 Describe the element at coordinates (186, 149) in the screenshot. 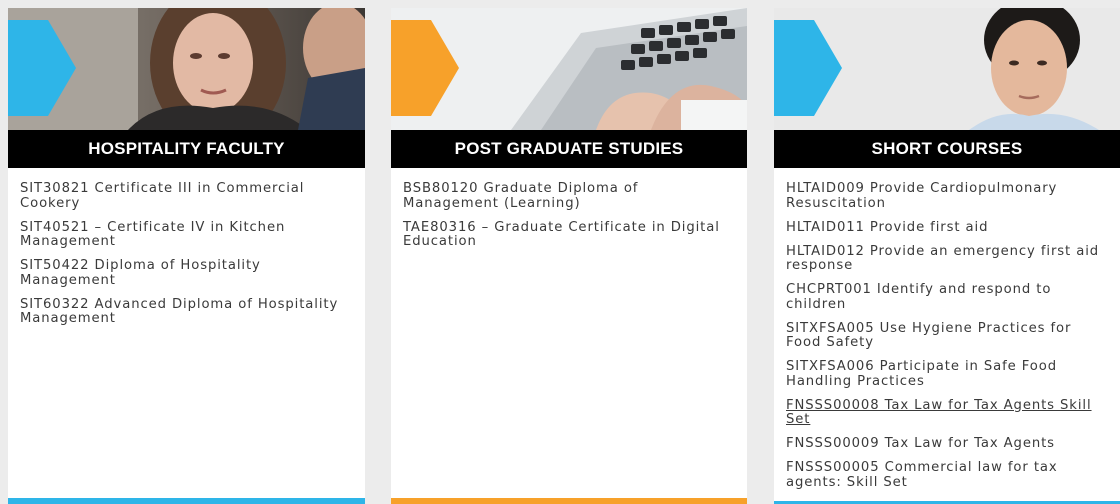

I see `card-title: HOSPITALITY FACULTY` at that location.